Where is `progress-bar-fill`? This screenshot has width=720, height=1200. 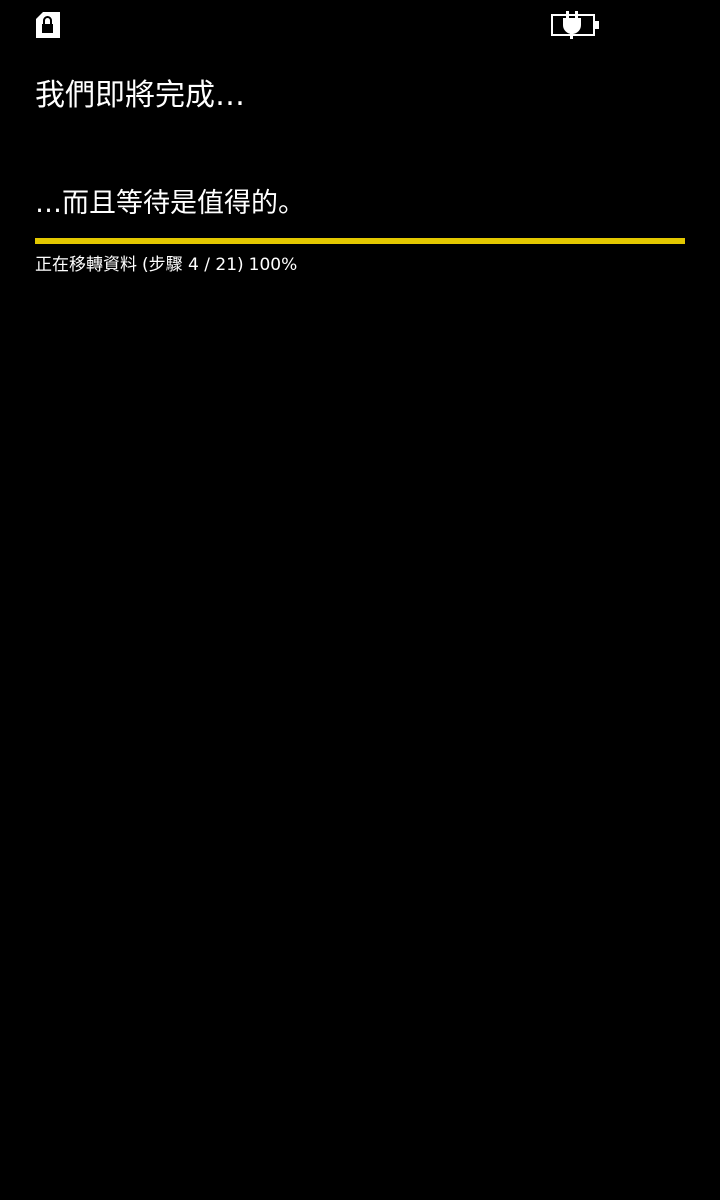
progress-bar-fill is located at coordinates (360, 241).